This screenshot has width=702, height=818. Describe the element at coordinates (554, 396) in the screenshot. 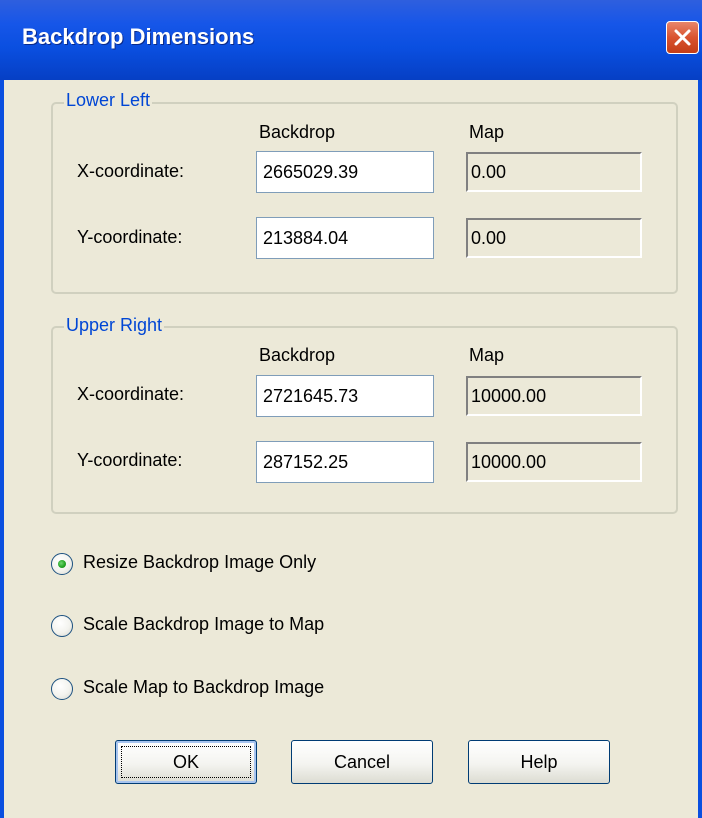

I see `upper-right-x-map-field: 10000.00` at that location.